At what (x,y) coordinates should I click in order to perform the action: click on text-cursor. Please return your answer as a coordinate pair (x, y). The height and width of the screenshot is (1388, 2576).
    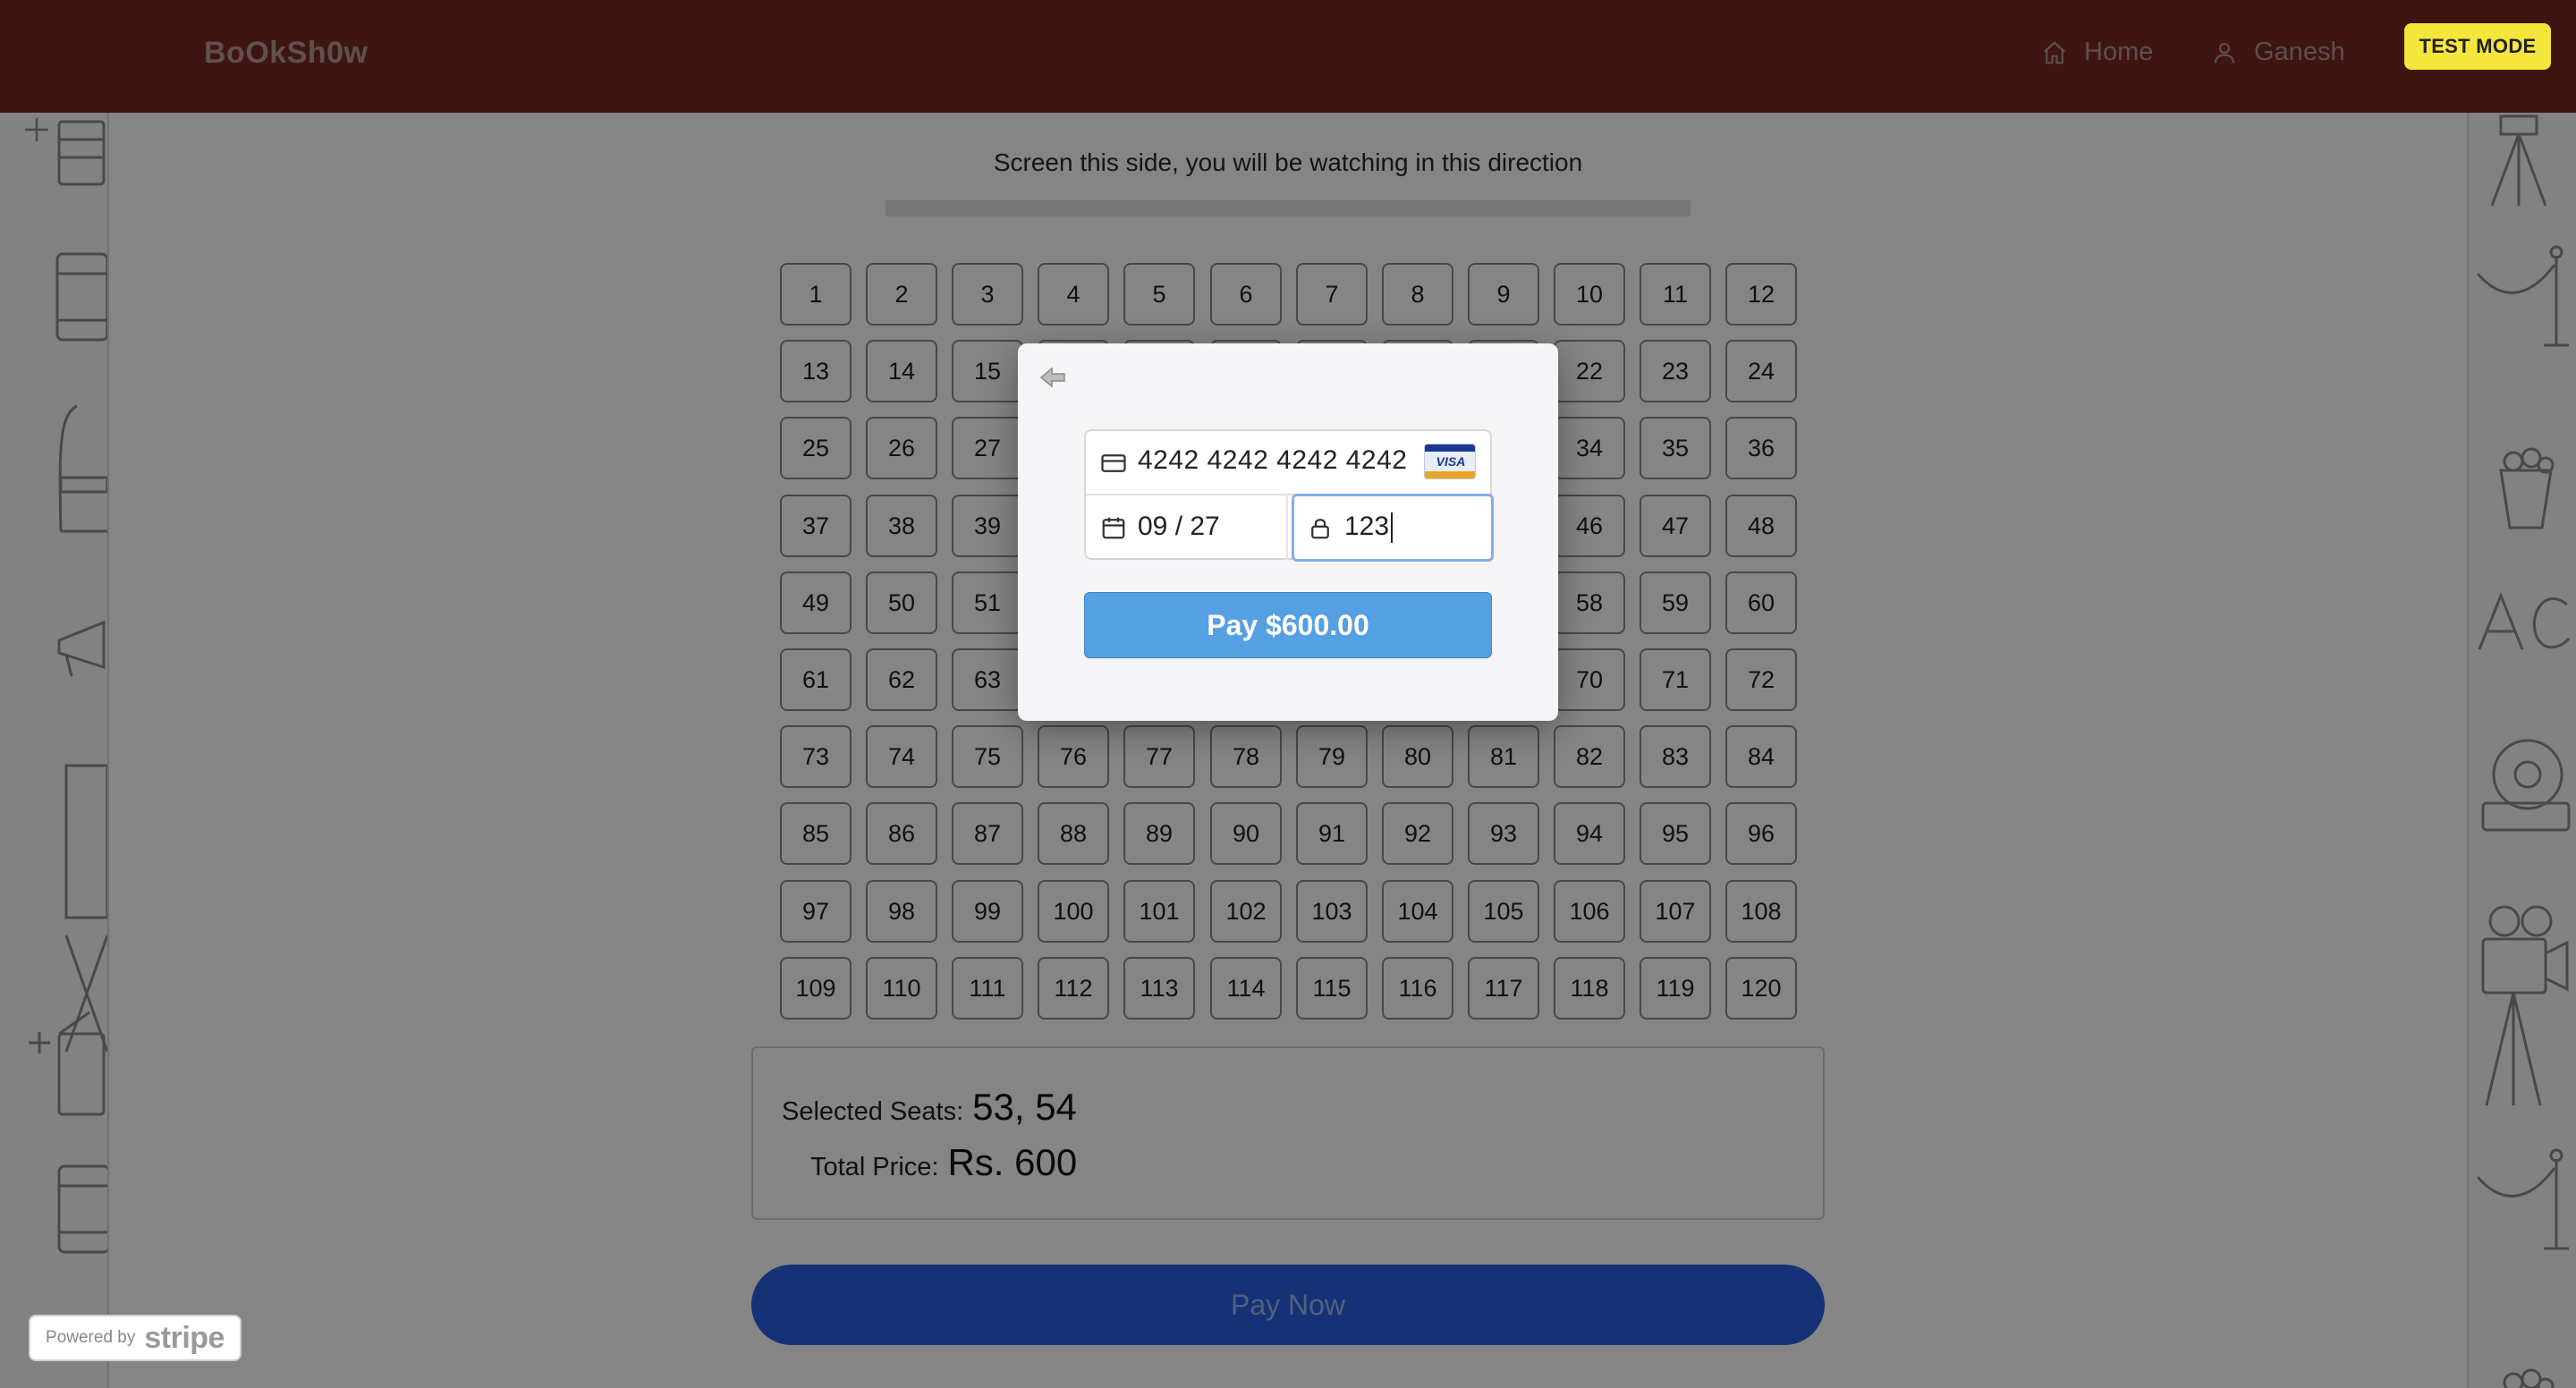
    Looking at the image, I should click on (1392, 528).